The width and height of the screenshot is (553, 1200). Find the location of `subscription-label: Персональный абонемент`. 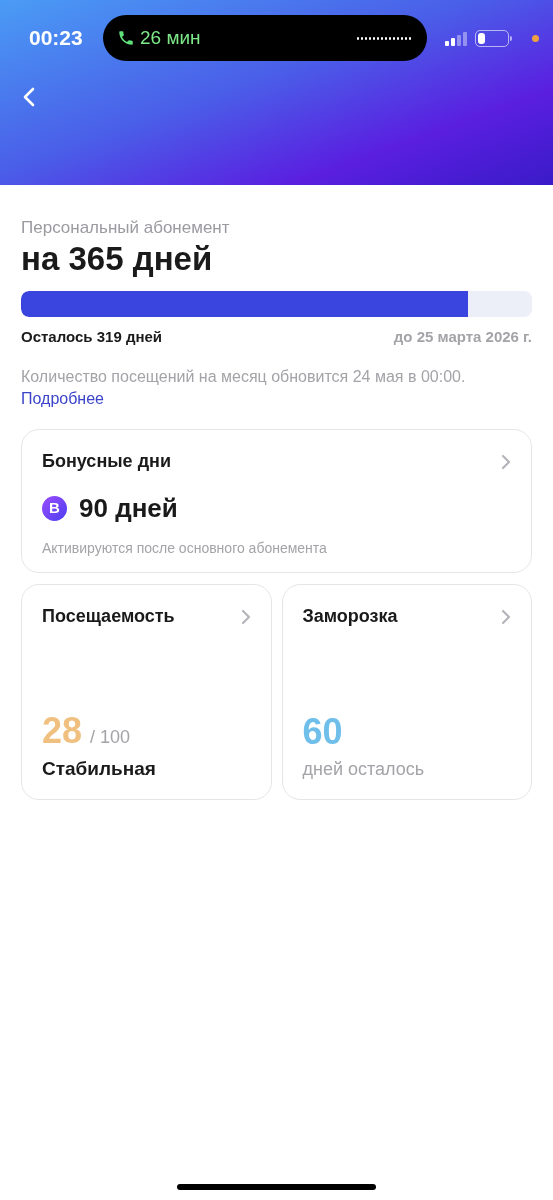

subscription-label: Персональный абонемент is located at coordinates (126, 228).